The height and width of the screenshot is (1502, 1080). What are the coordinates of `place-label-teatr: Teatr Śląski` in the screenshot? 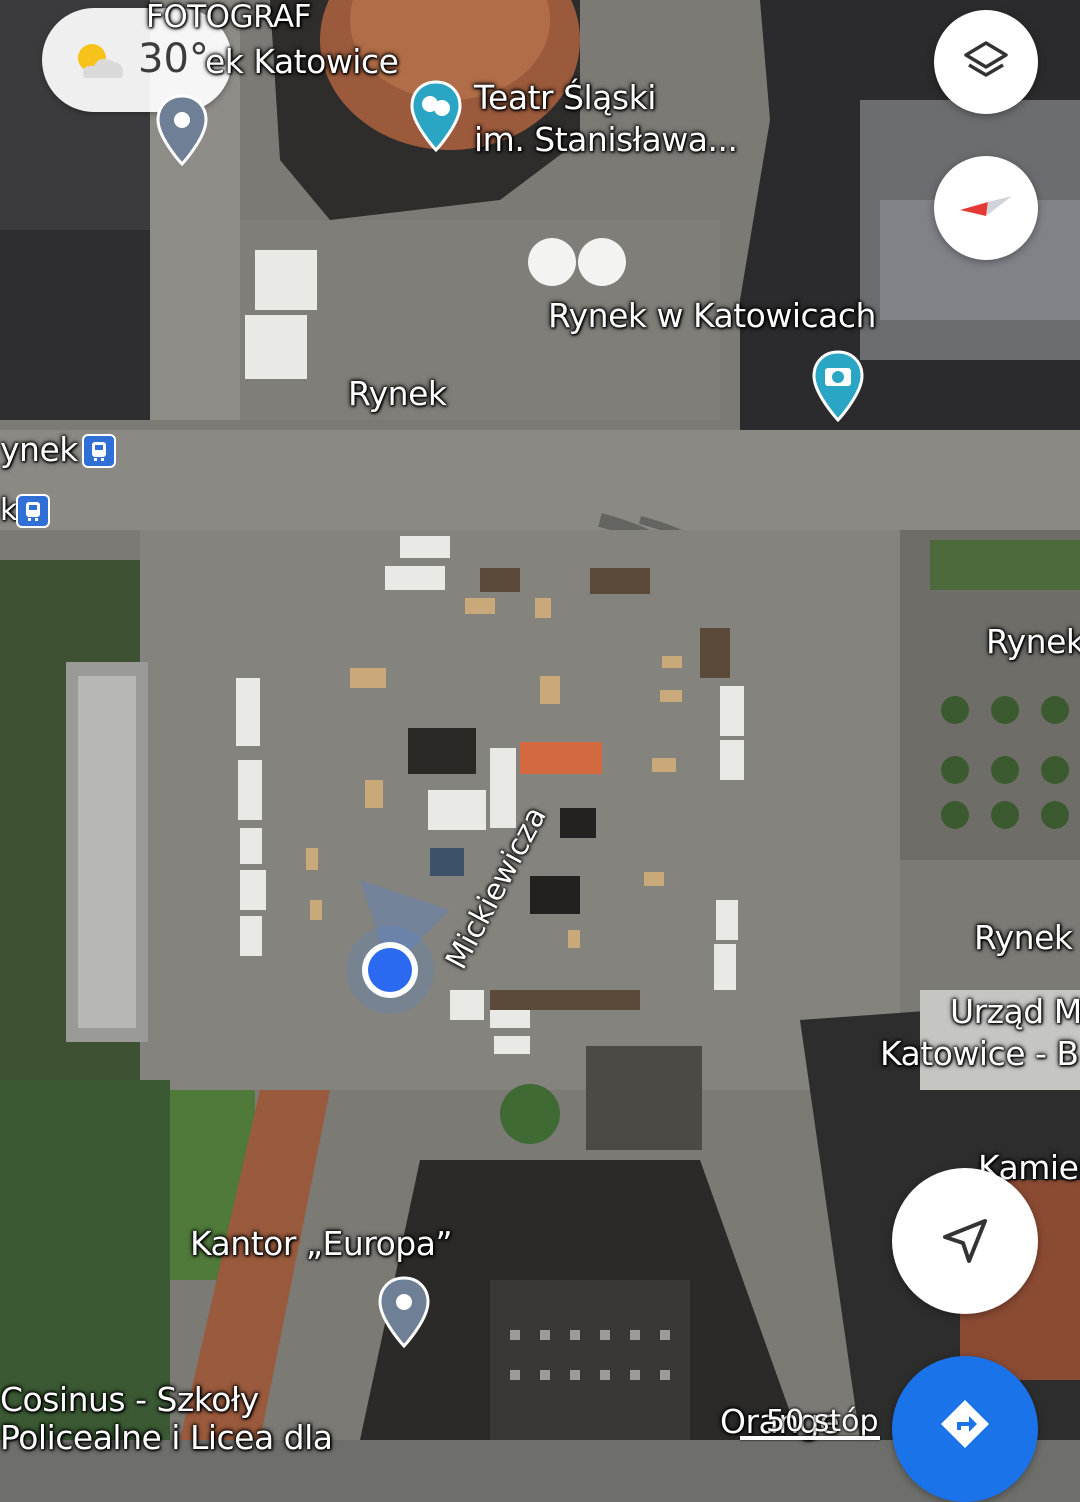 It's located at (565, 97).